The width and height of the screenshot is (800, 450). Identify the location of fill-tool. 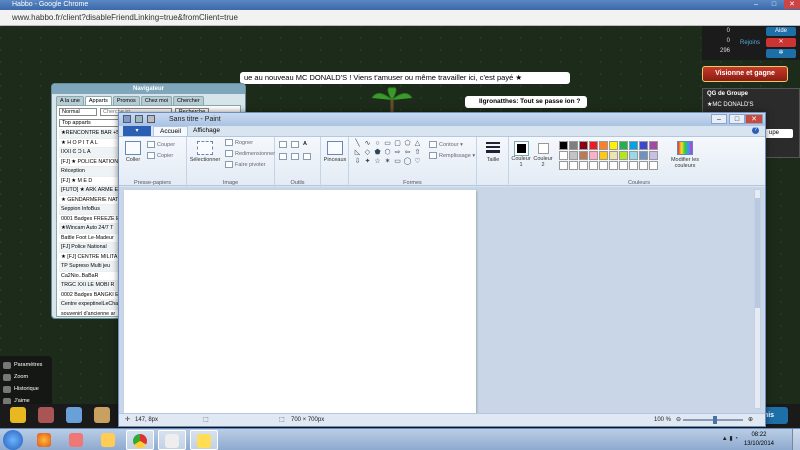
(296, 144).